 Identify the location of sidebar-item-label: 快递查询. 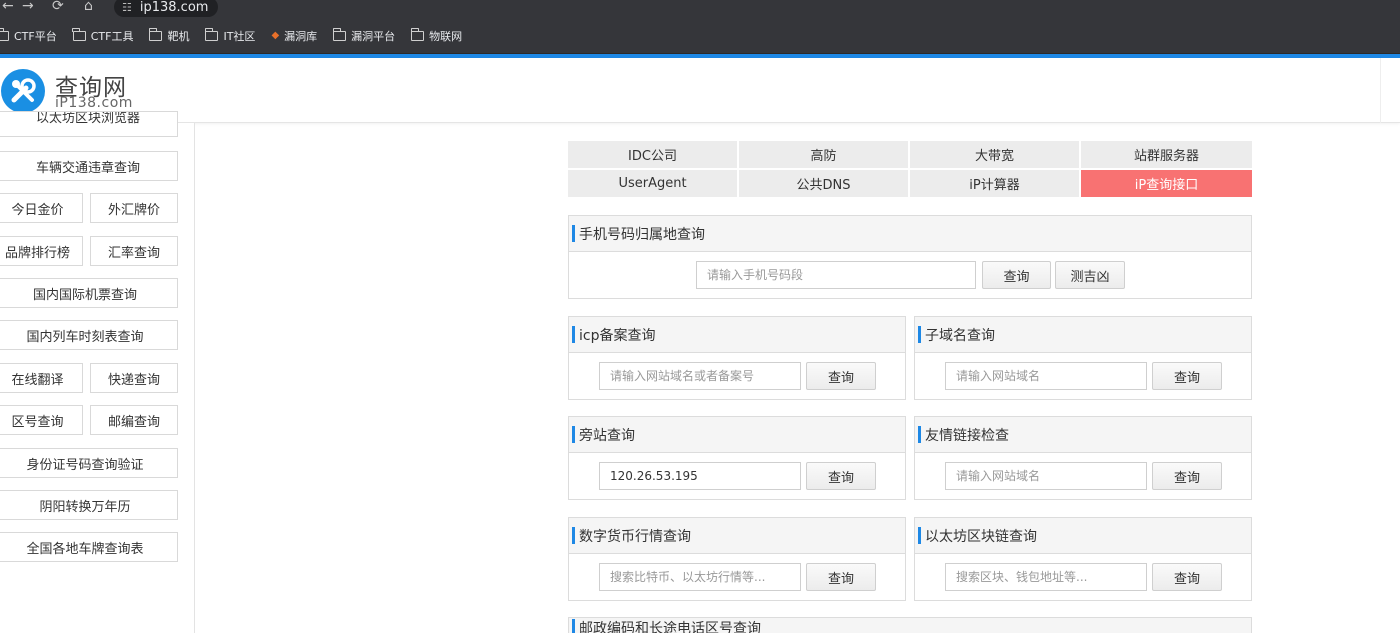
(133, 380).